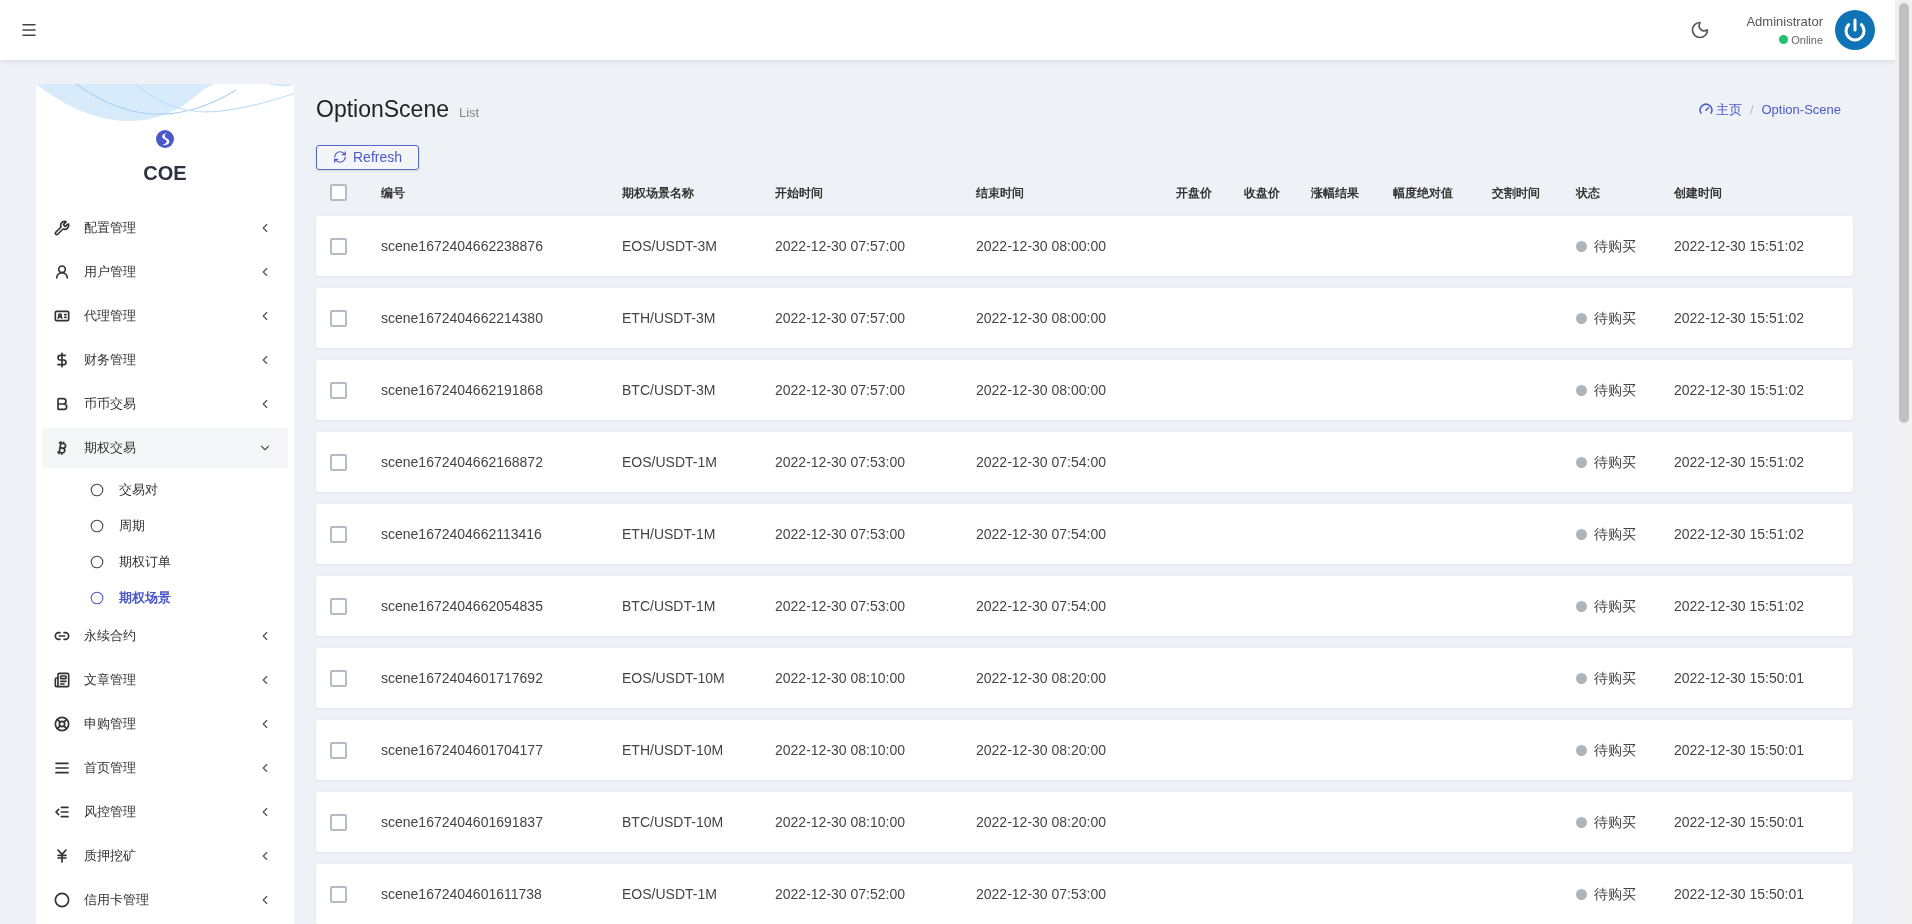  What do you see at coordinates (165, 856) in the screenshot?
I see `menu-item: 质押挖矿` at bounding box center [165, 856].